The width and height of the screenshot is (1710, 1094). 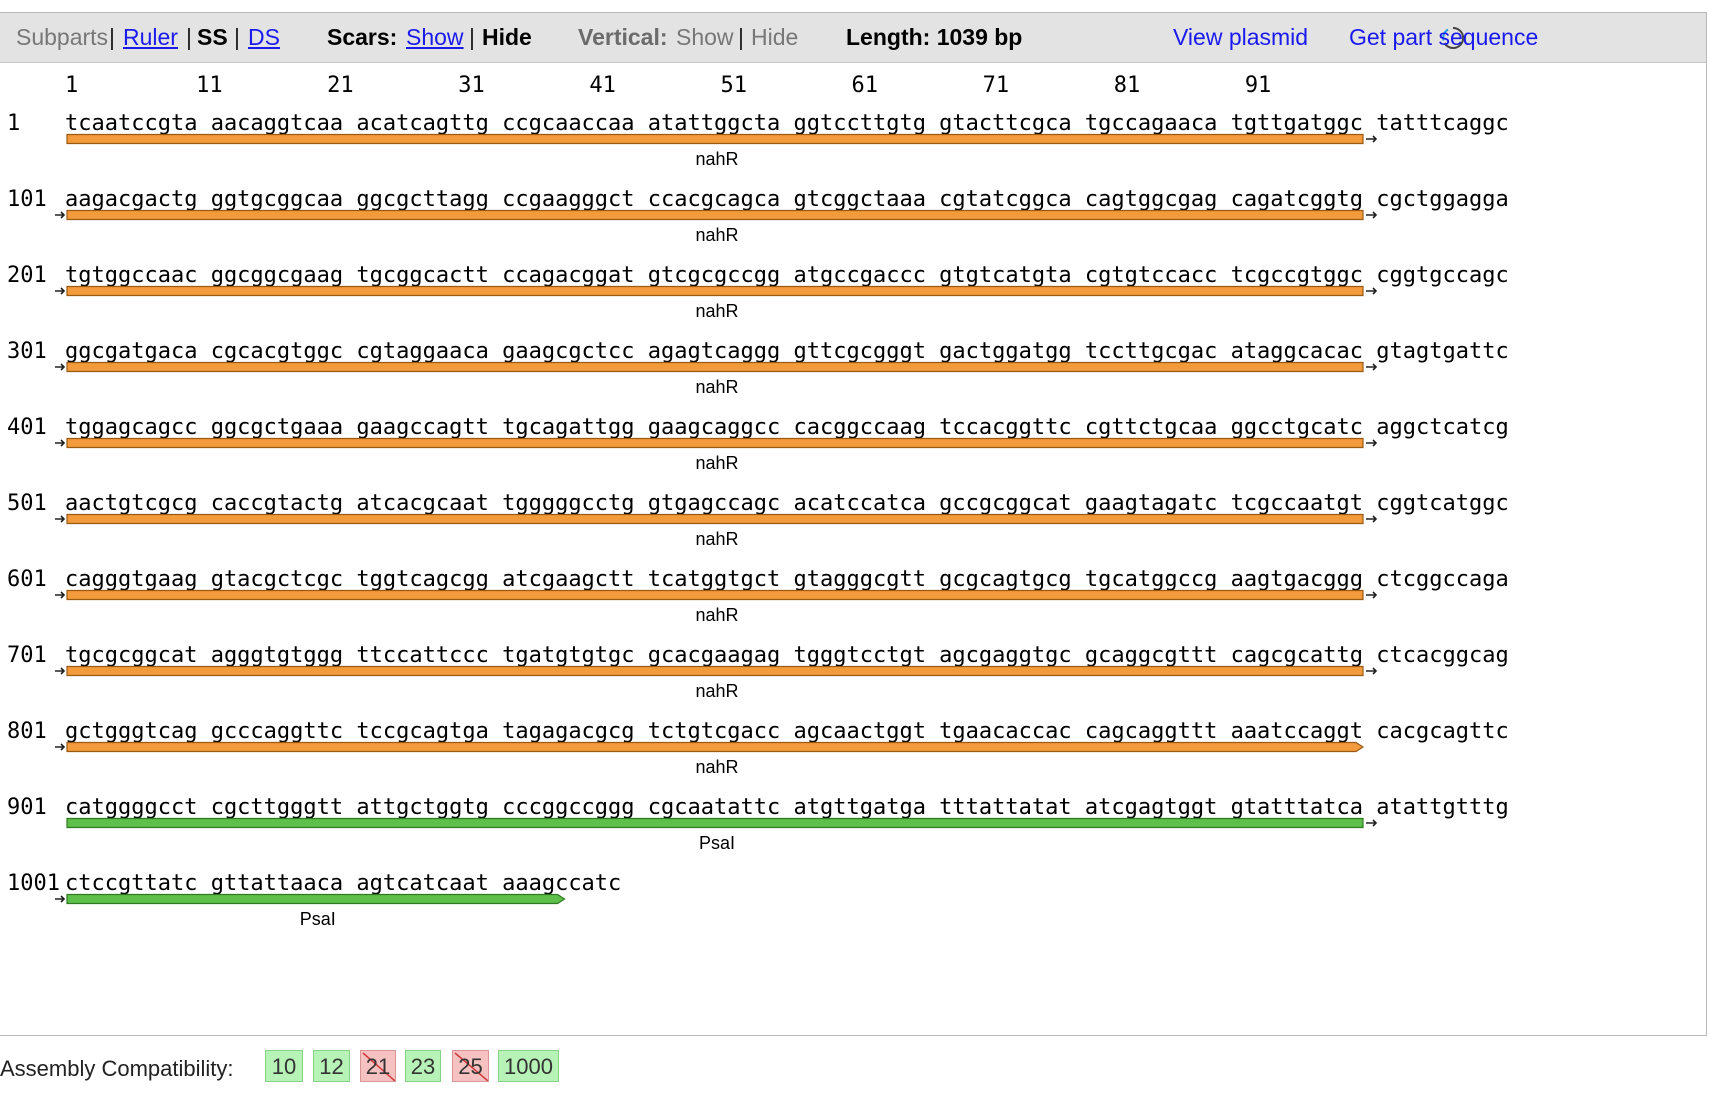 I want to click on assembly-standard-name: 23, so click(x=423, y=1066).